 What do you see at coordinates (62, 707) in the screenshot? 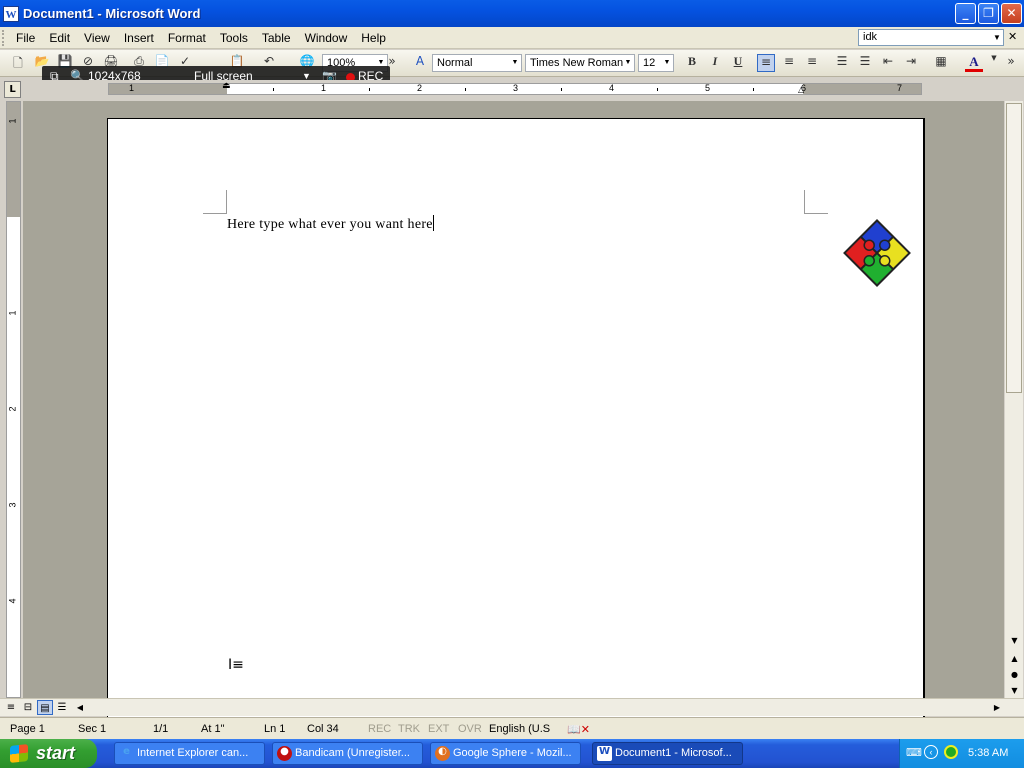
I see `outline-view-icon: ☰` at bounding box center [62, 707].